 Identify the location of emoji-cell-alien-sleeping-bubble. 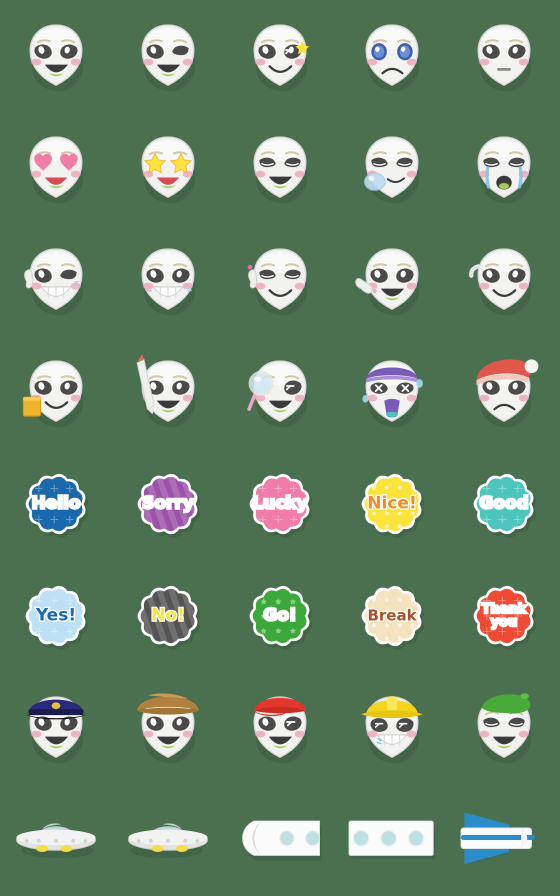
(392, 168).